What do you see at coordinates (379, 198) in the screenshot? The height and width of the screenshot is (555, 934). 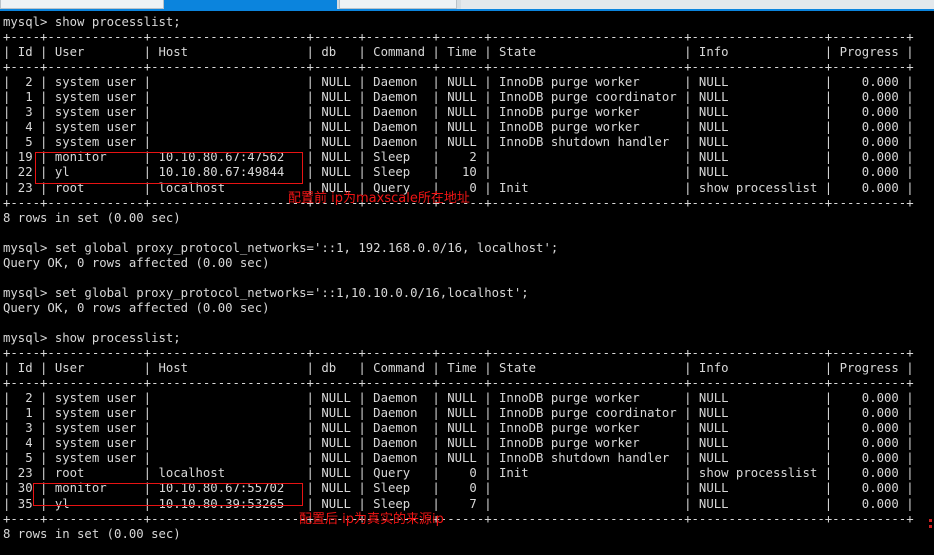 I see `annotation-before: 配置前 ip为maxscale所在地址` at bounding box center [379, 198].